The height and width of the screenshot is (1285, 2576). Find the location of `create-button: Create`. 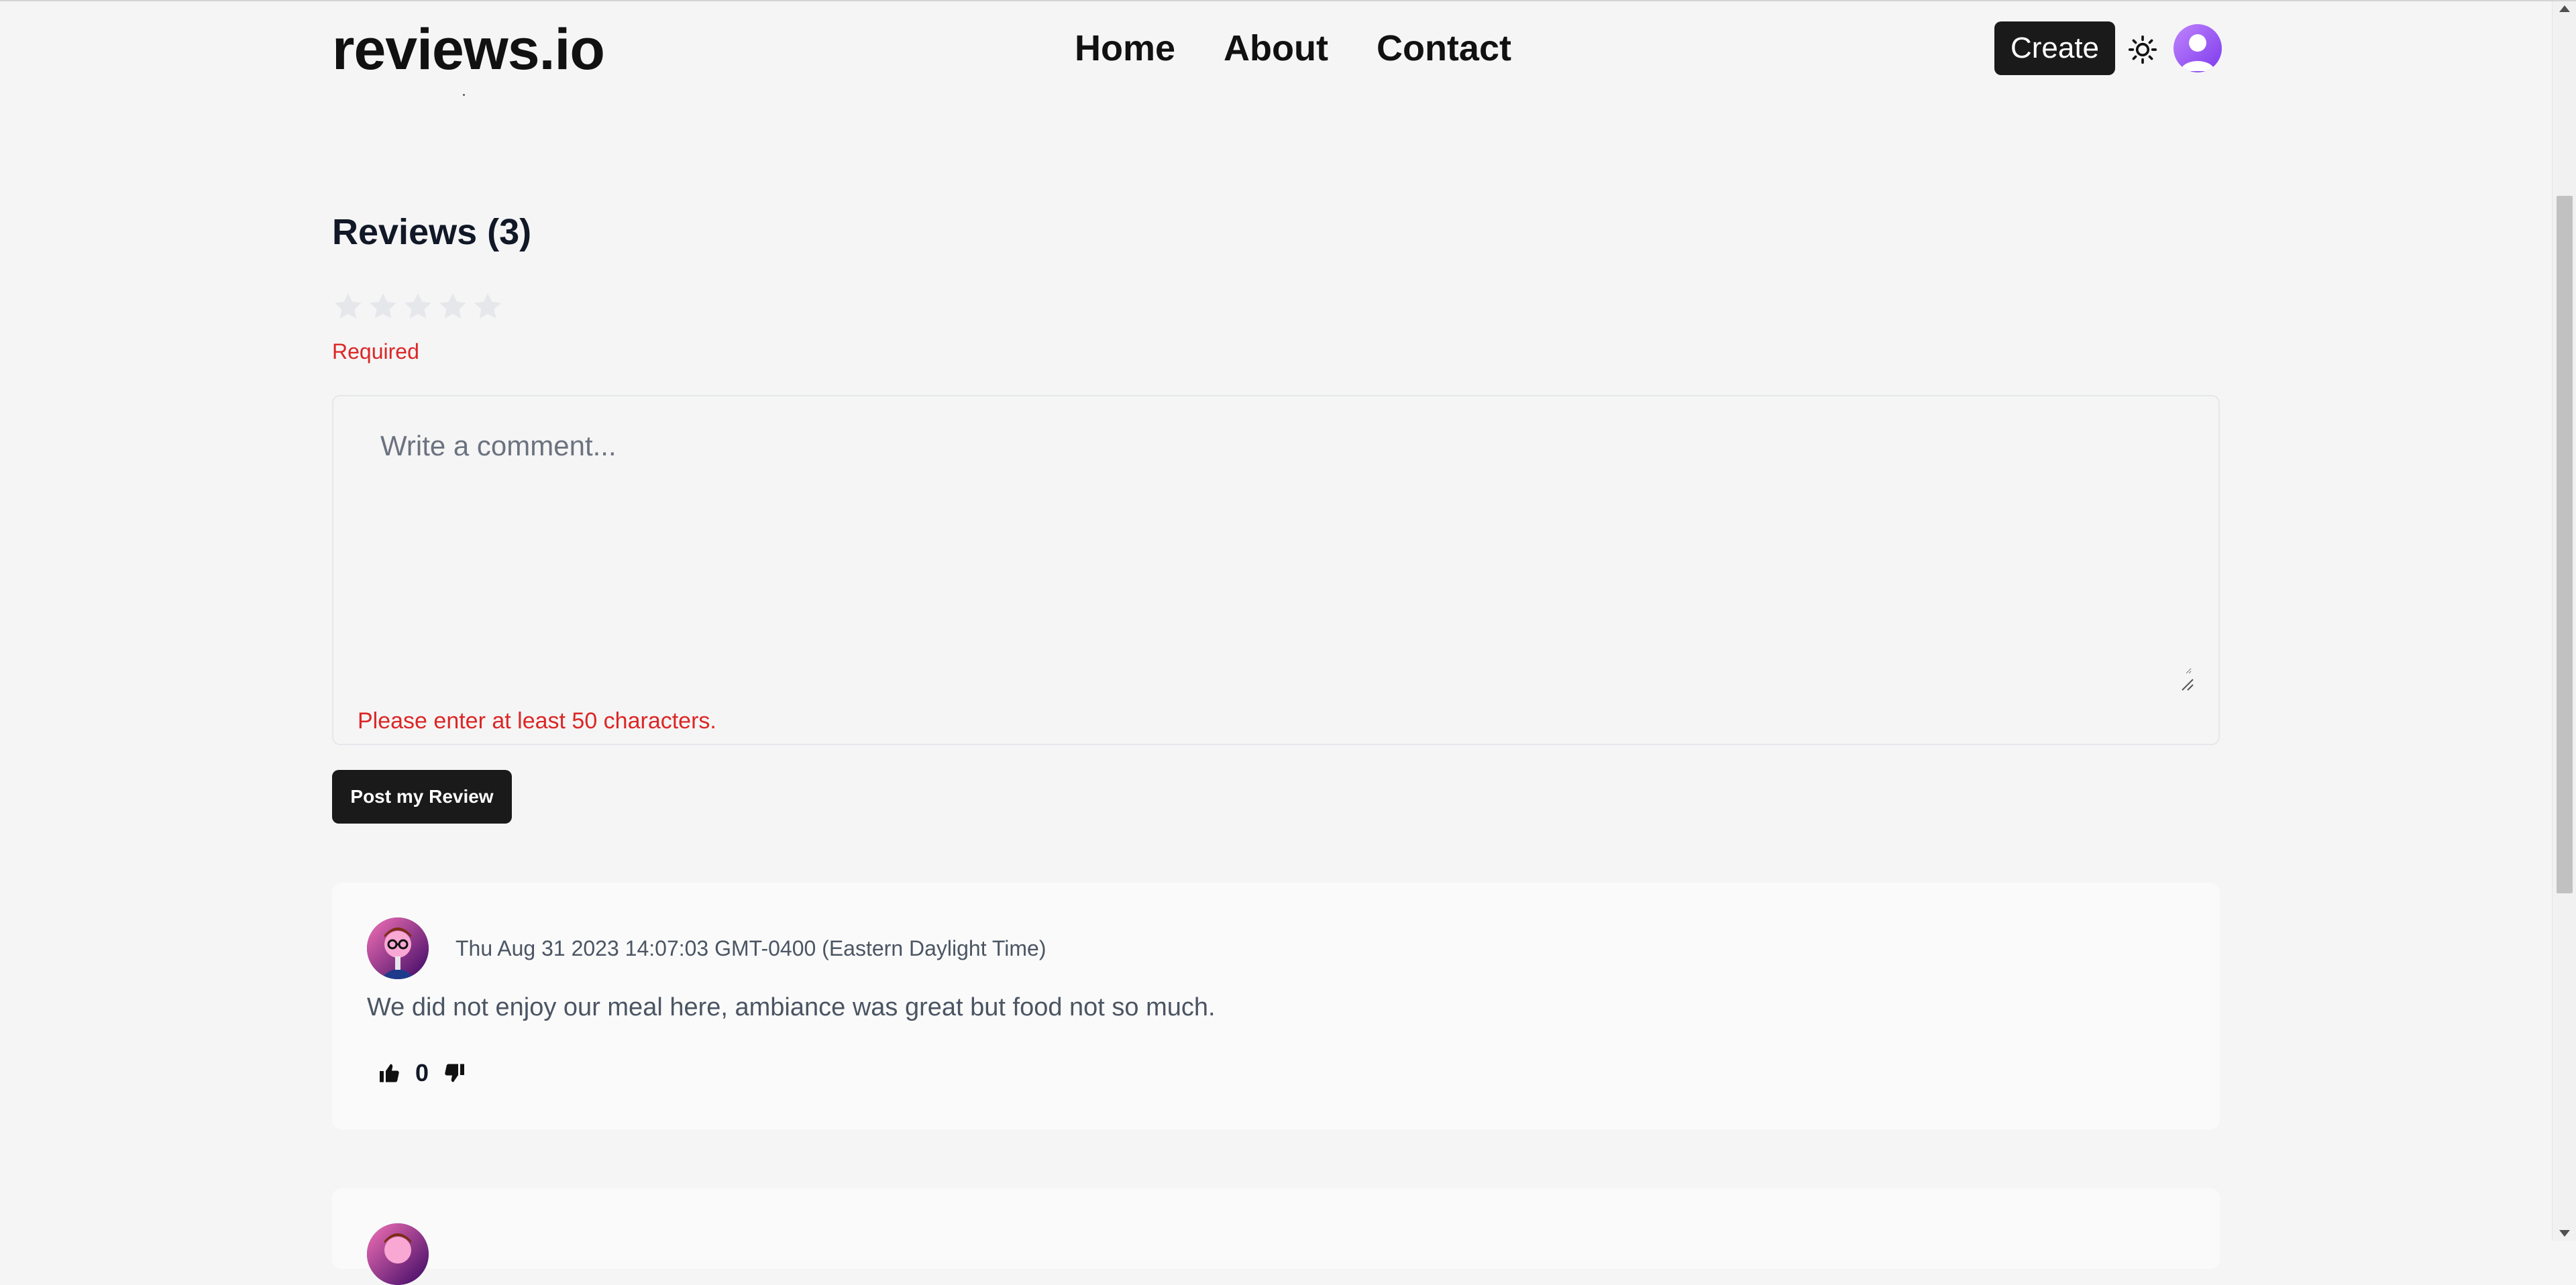

create-button: Create is located at coordinates (2054, 48).